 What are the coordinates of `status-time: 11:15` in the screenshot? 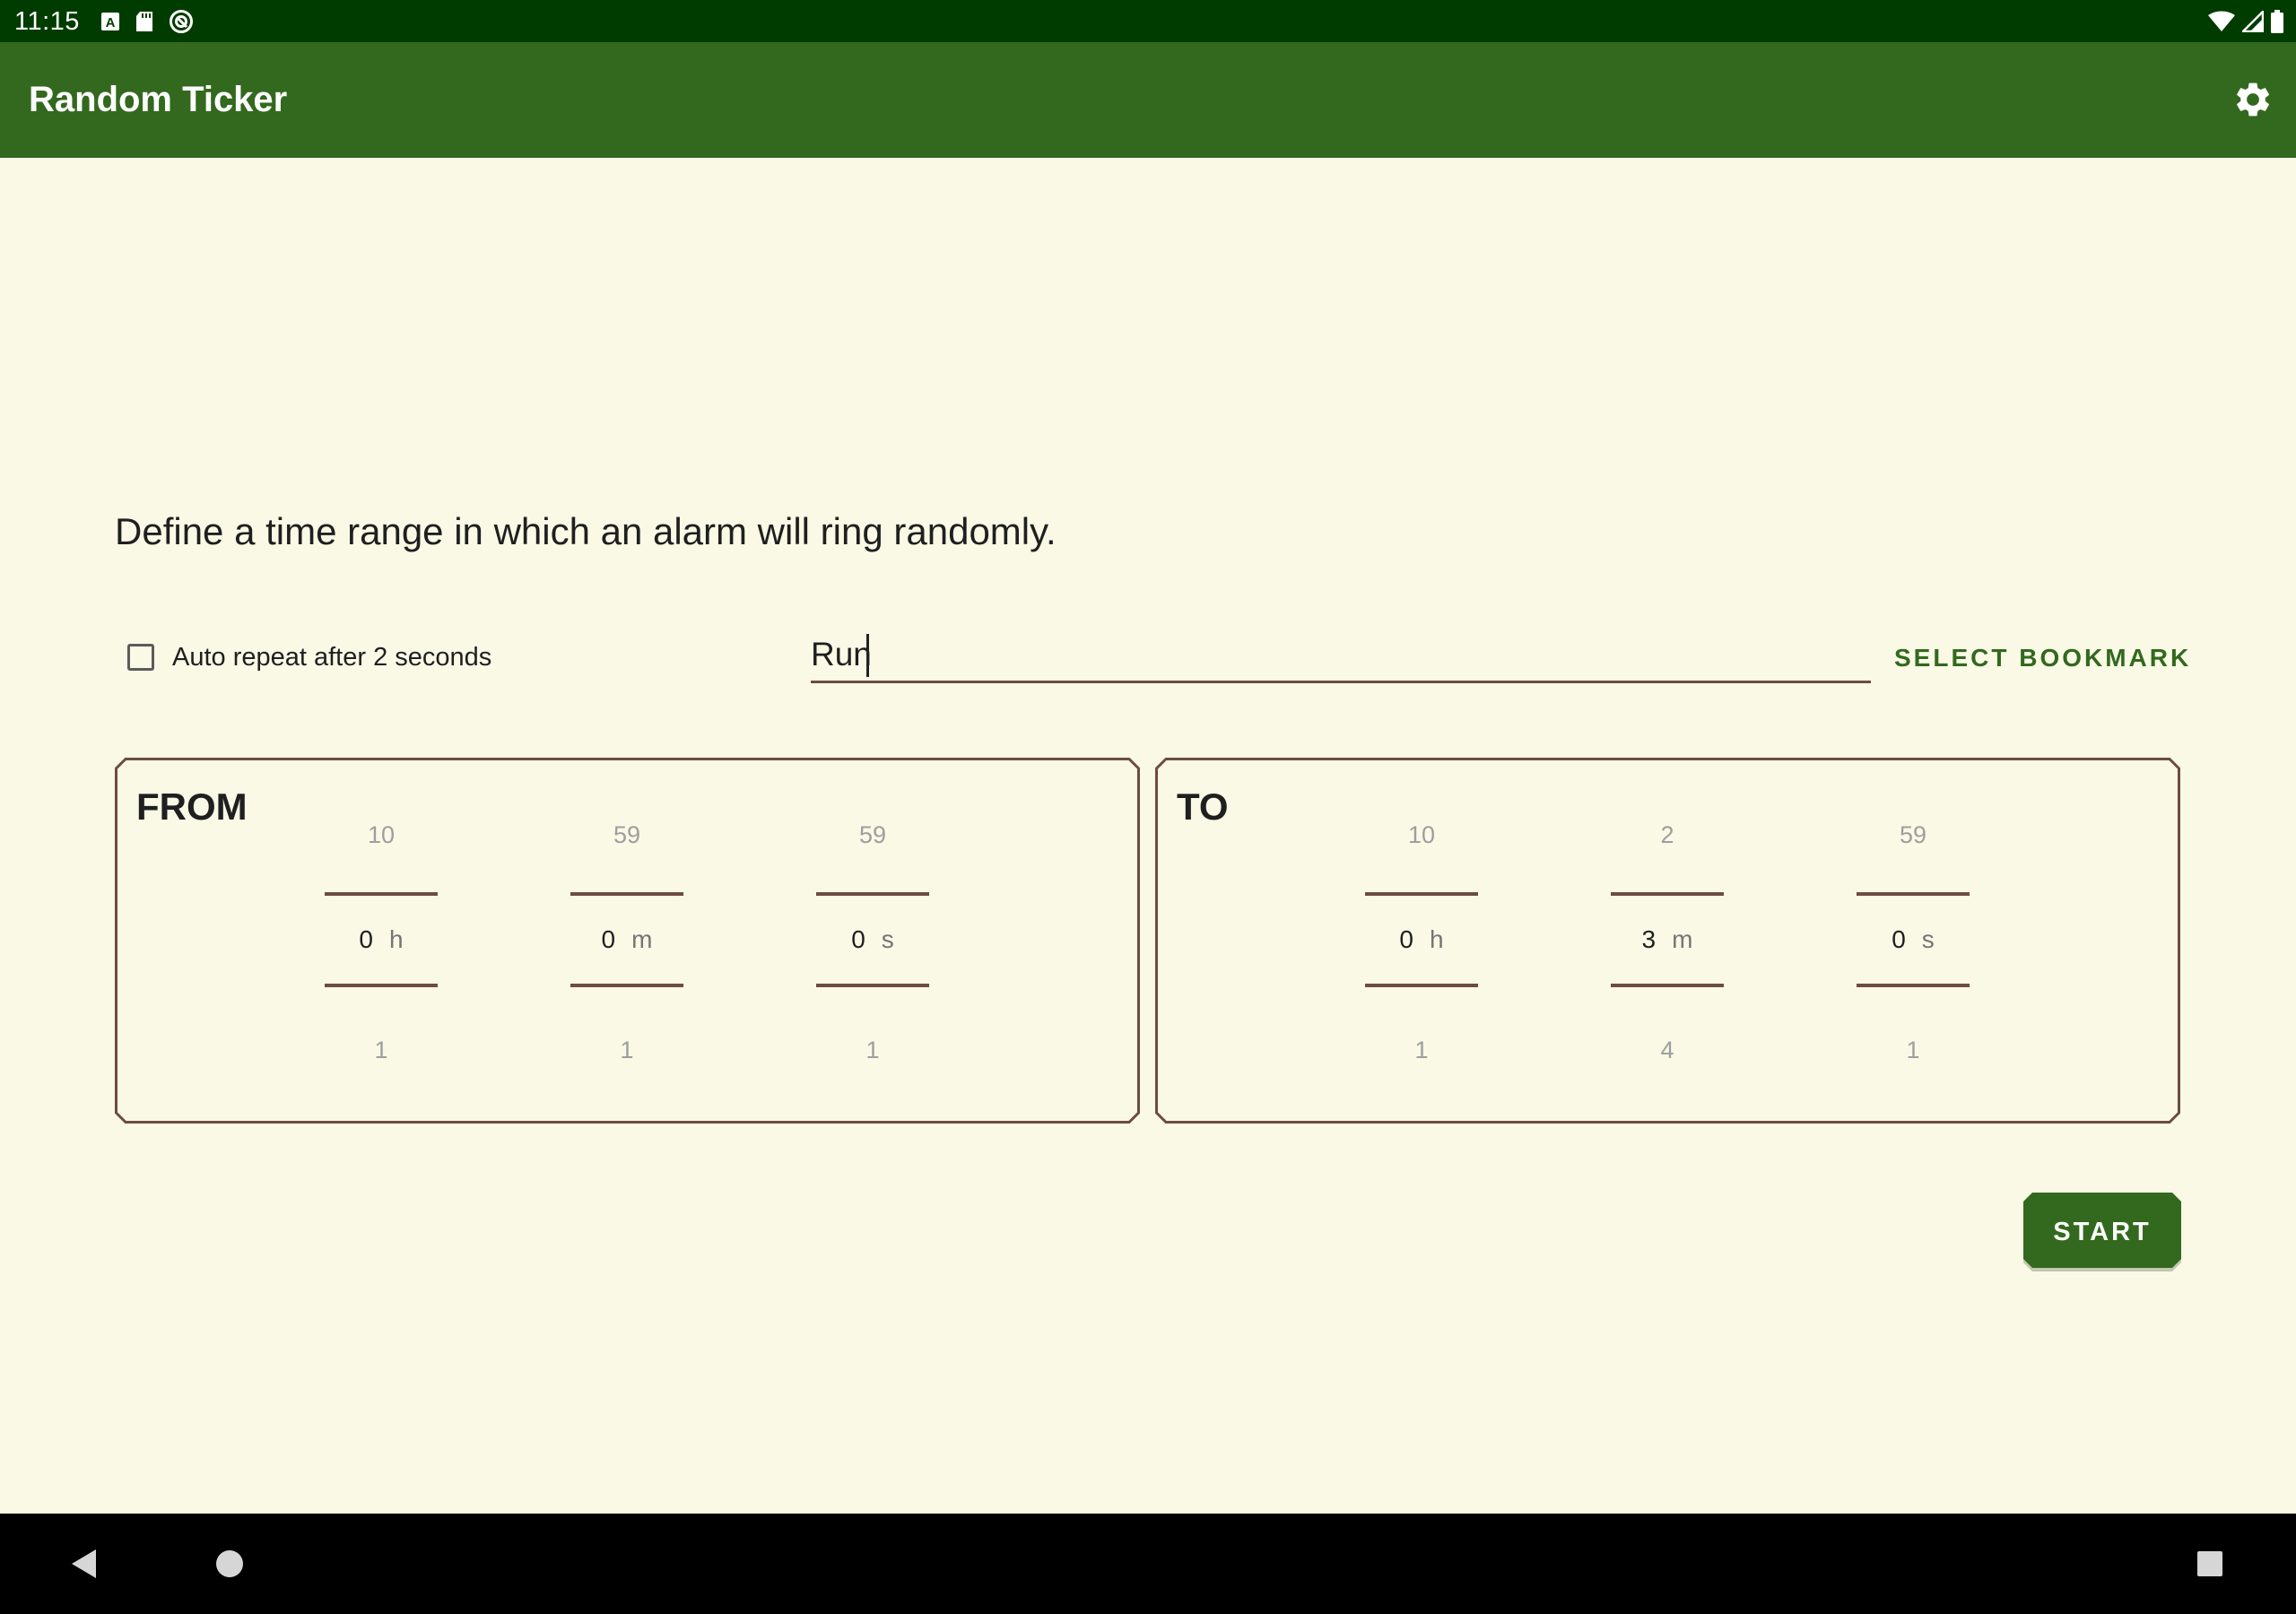 It's located at (47, 21).